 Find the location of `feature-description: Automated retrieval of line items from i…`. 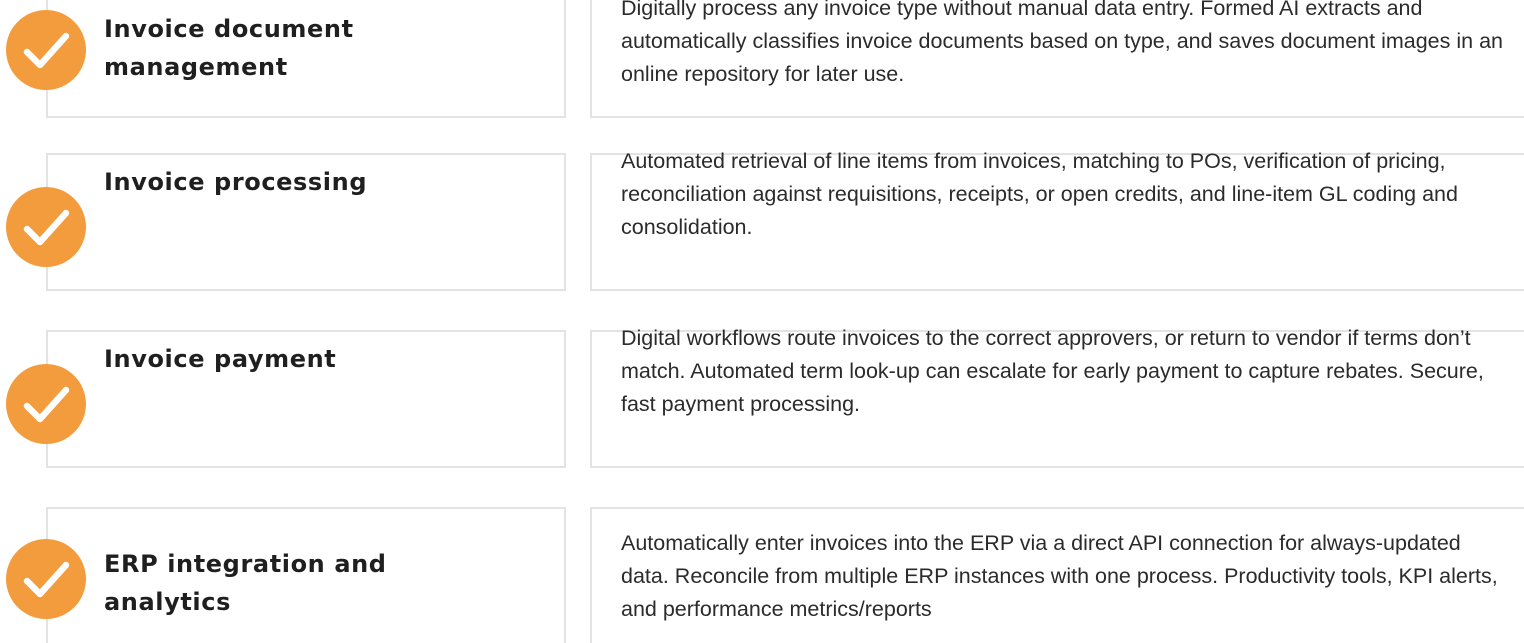

feature-description: Automated retrieval of line items from i… is located at coordinates (1039, 194).